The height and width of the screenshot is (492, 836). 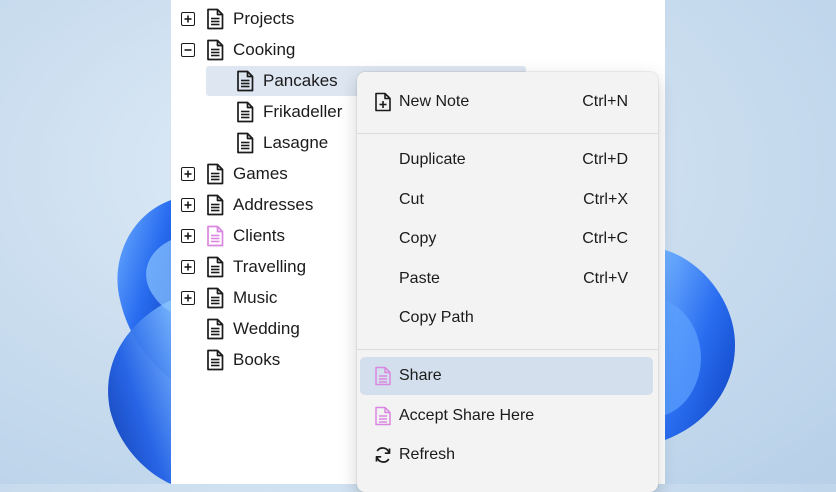 I want to click on menu-item-shortcut: Ctrl+N, so click(x=605, y=101).